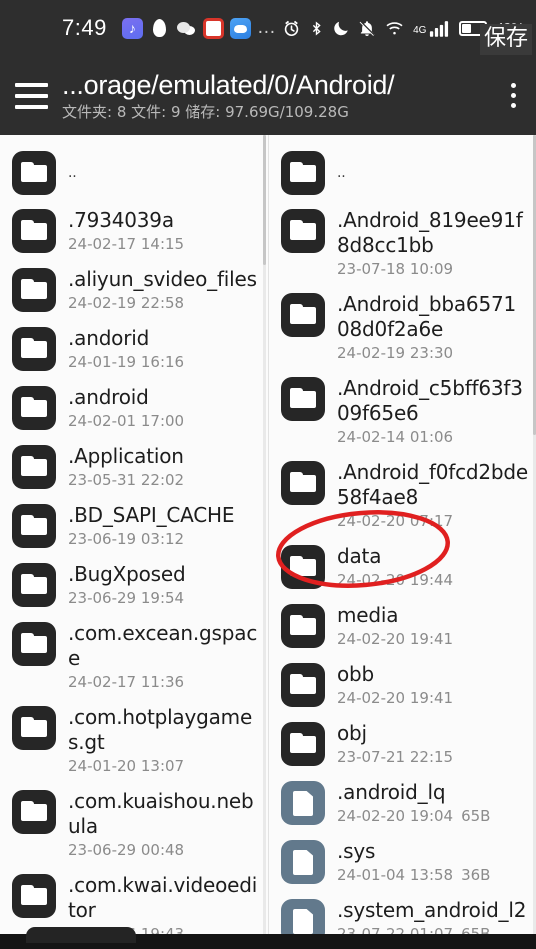 This screenshot has height=949, width=536. Describe the element at coordinates (395, 698) in the screenshot. I see `file-date: 24-02-20 19:41` at that location.